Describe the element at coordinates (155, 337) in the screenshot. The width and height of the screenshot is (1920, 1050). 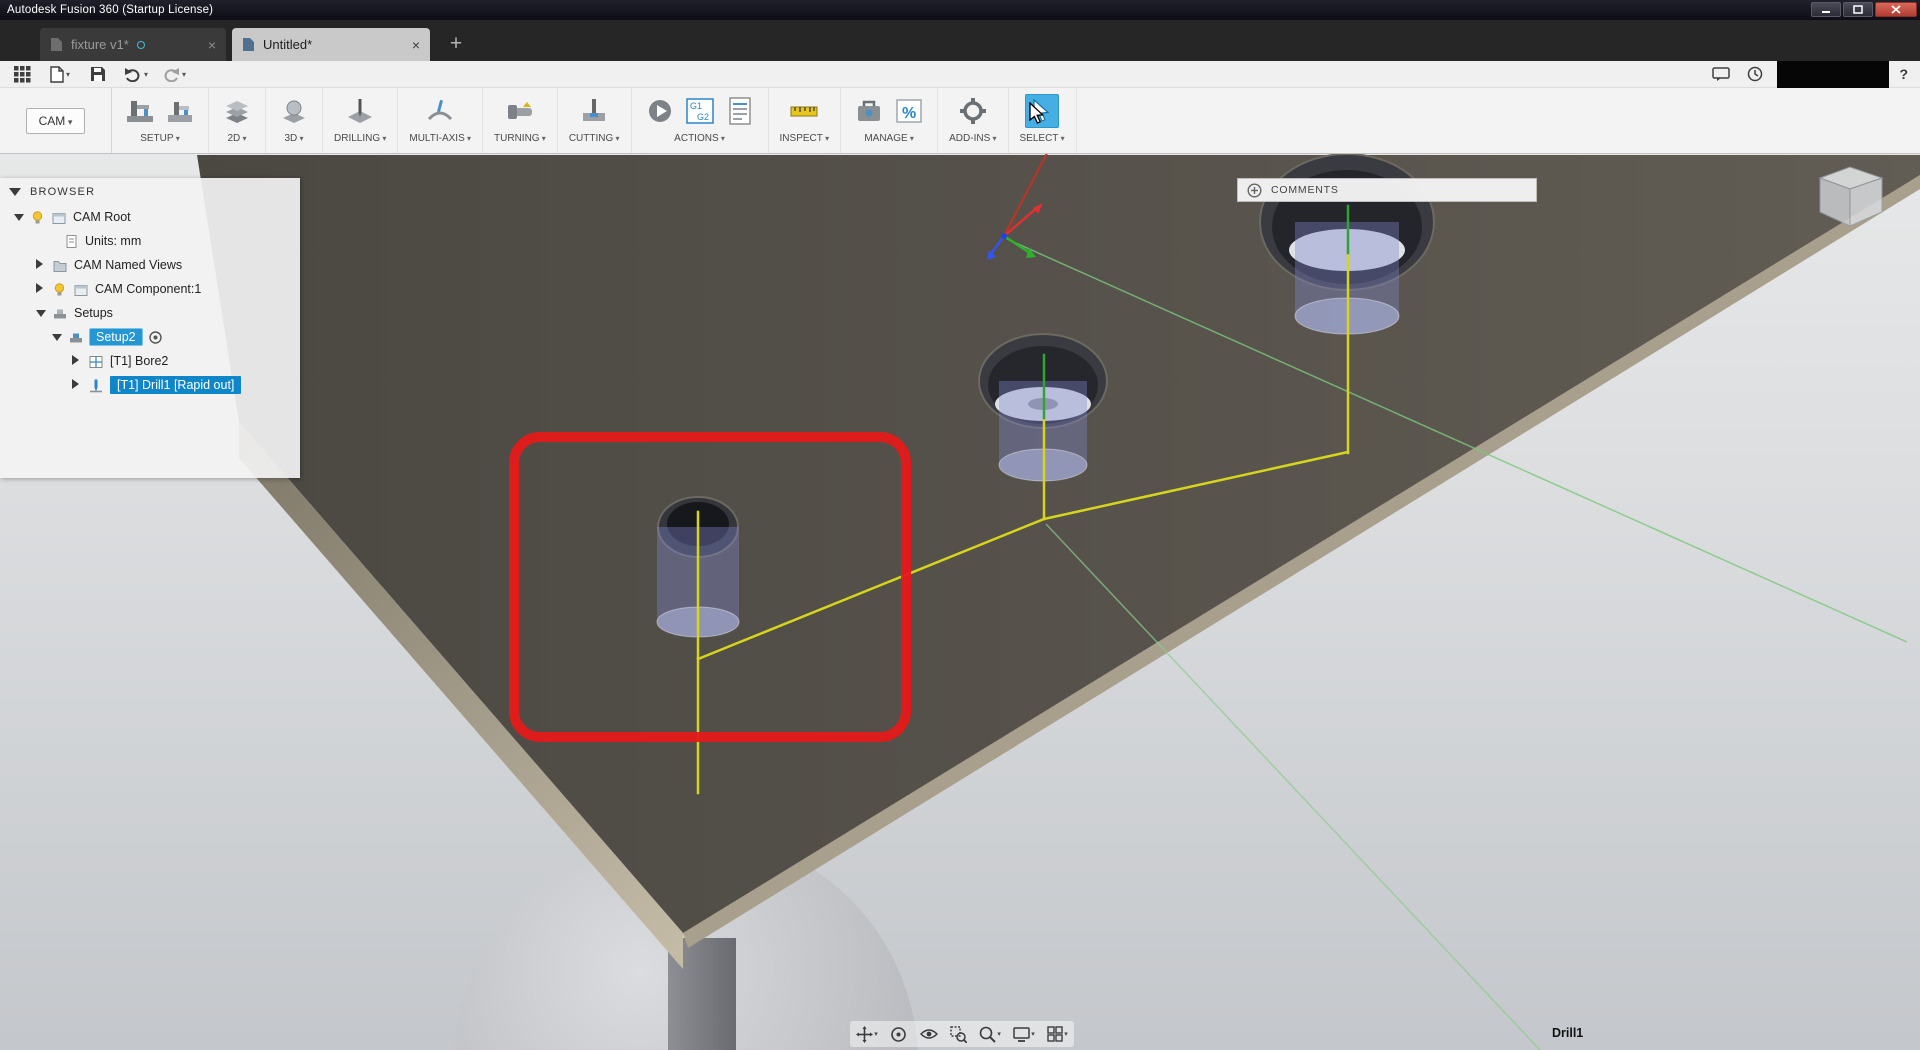
I see `active-setup-radio-icon` at that location.